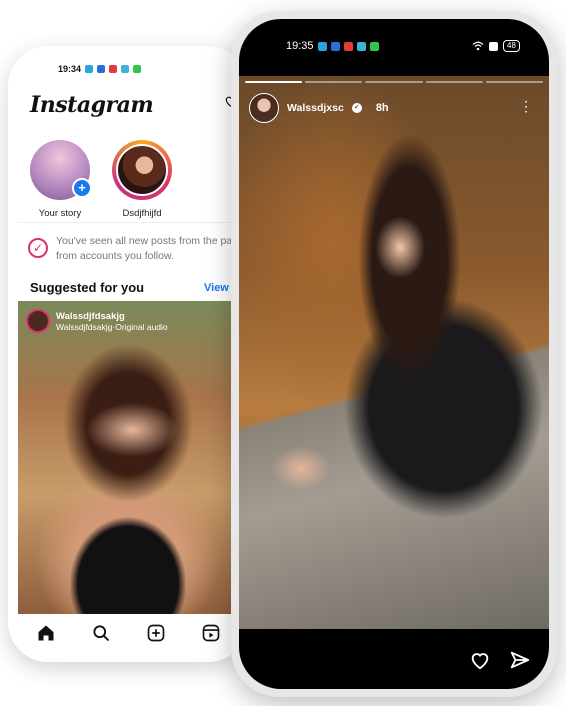 The height and width of the screenshot is (706, 566). Describe the element at coordinates (101, 633) in the screenshot. I see `search-icon` at that location.